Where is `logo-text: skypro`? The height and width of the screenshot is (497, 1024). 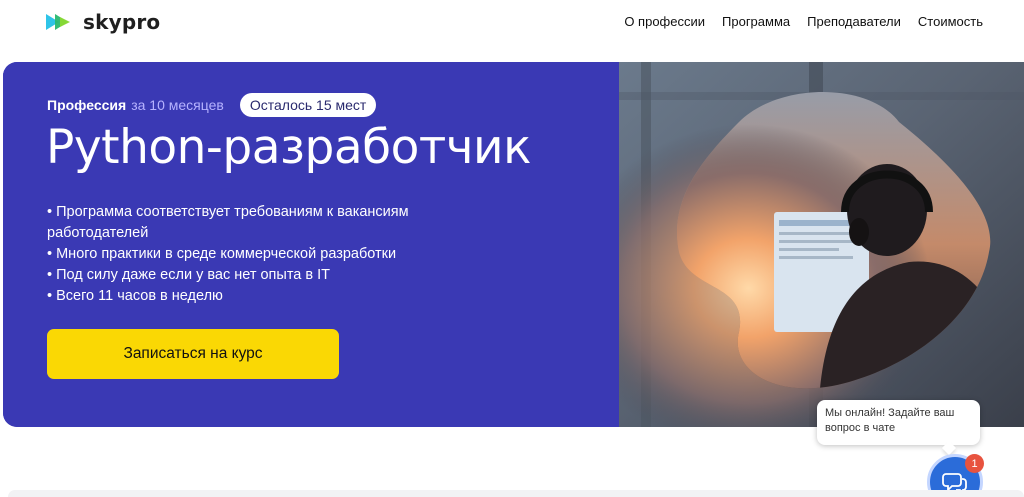 logo-text: skypro is located at coordinates (122, 22).